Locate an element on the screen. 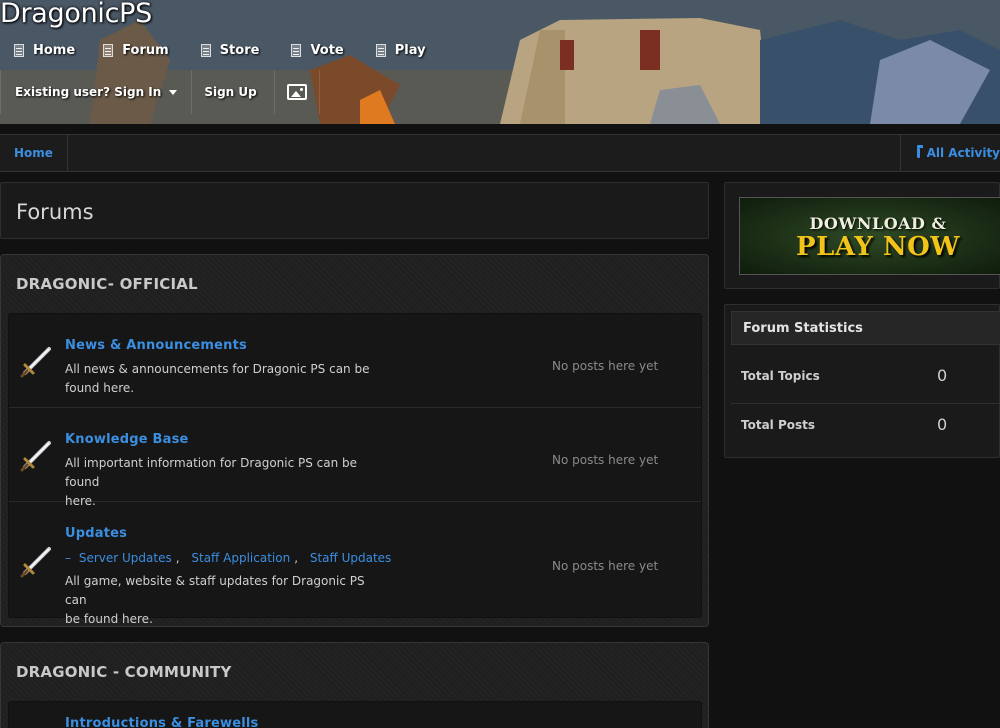 The image size is (1000, 728). forum-description-line: be found here. is located at coordinates (109, 619).